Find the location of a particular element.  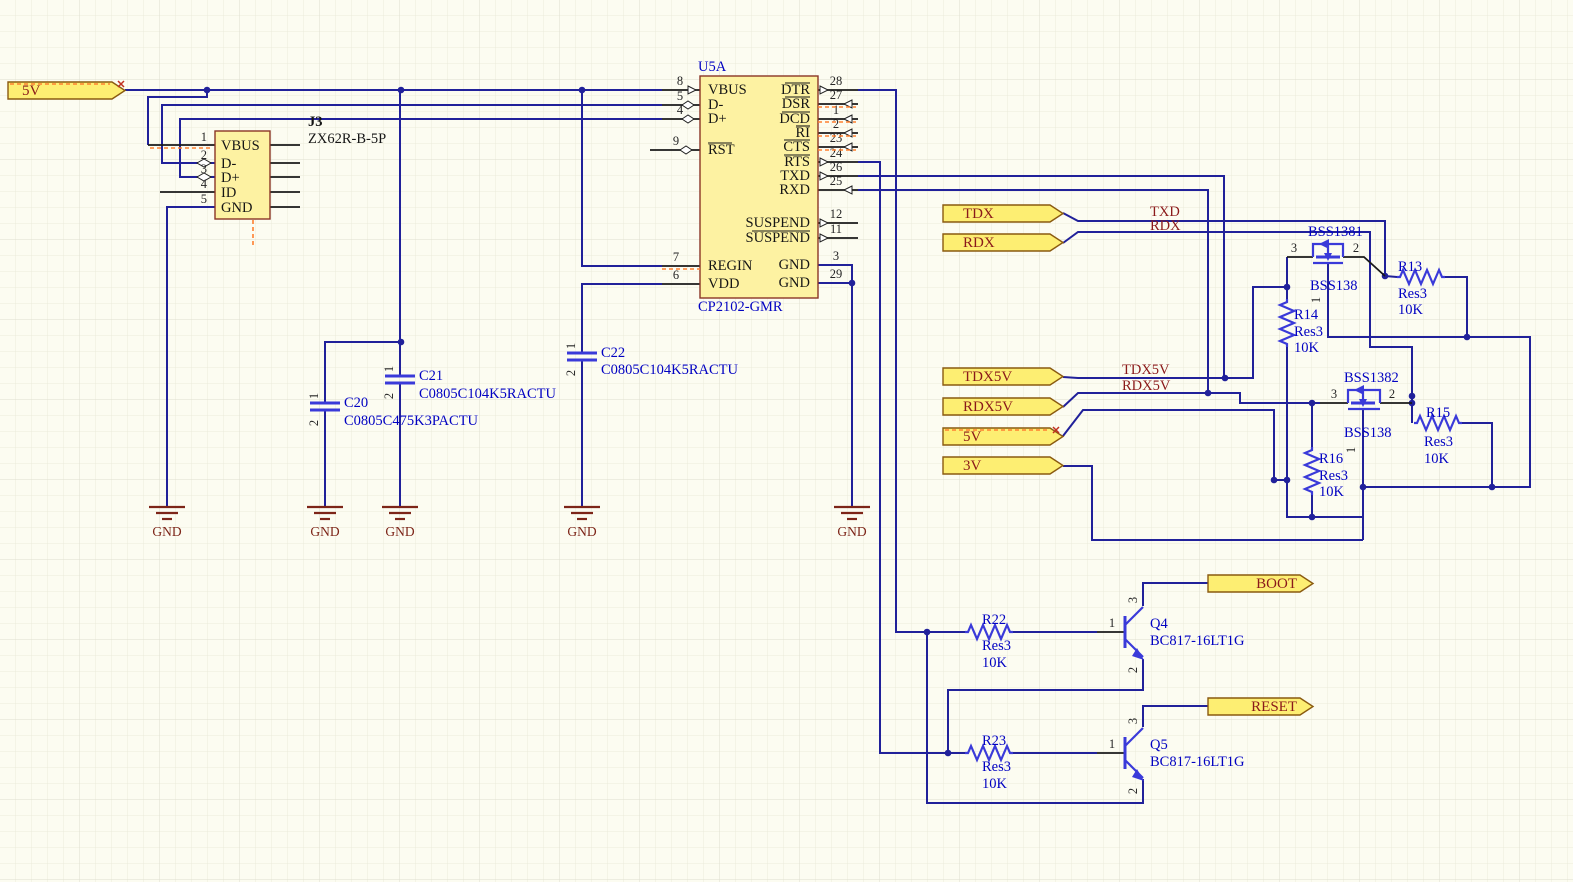

r14-comment: Res3 is located at coordinates (1308, 332).